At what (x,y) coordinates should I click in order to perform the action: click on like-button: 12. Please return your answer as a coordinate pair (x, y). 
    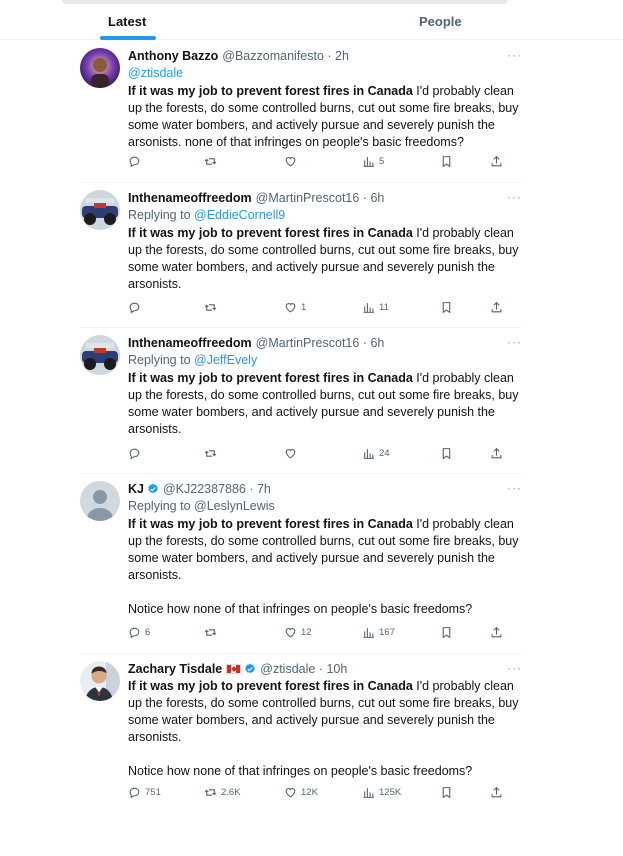
    Looking at the image, I should click on (298, 632).